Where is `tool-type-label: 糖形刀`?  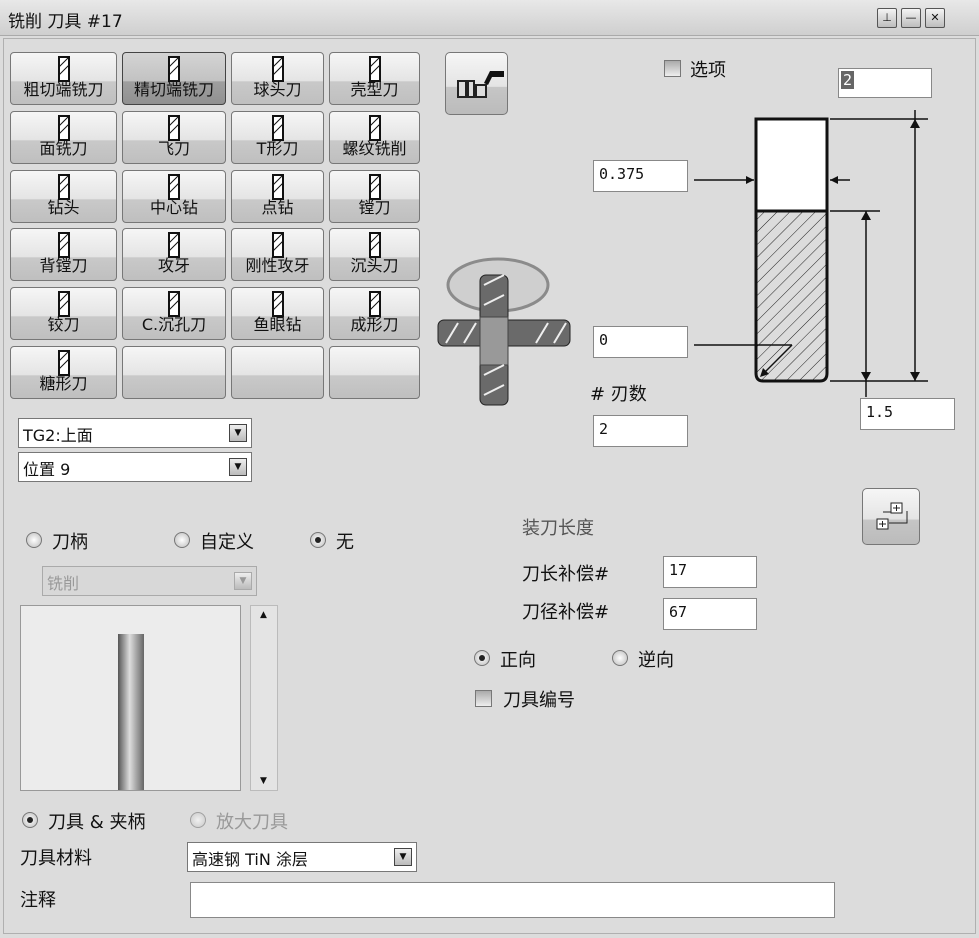
tool-type-label: 糖形刀 is located at coordinates (63, 383).